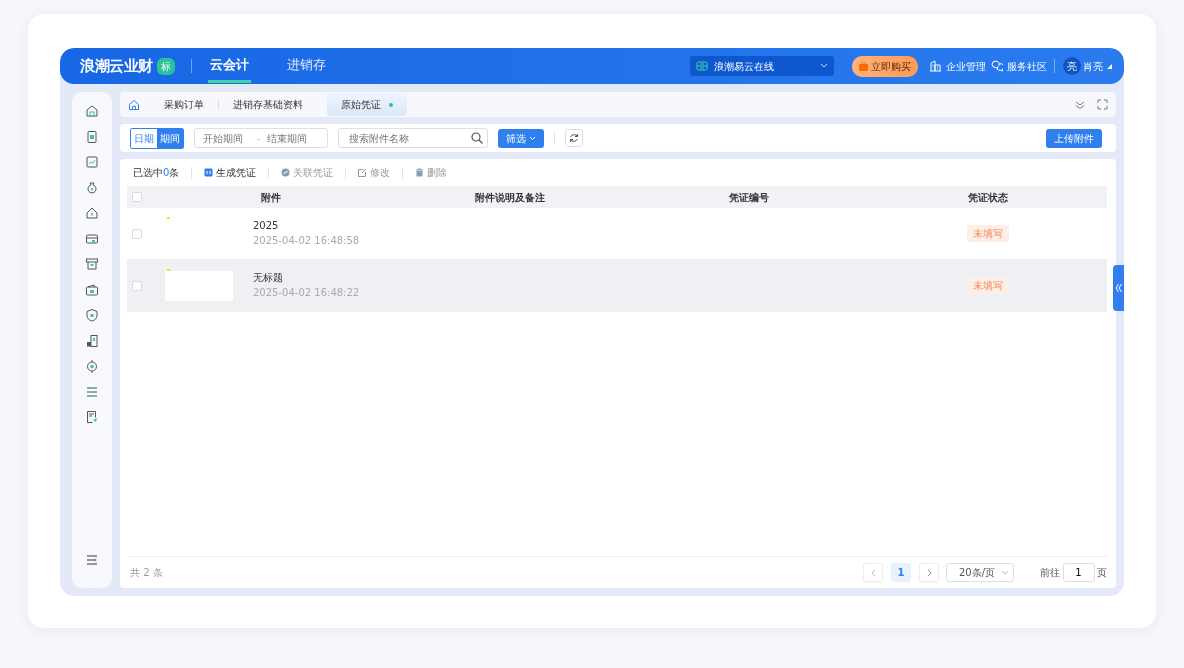  Describe the element at coordinates (92, 187) in the screenshot. I see `money-bag-icon` at that location.